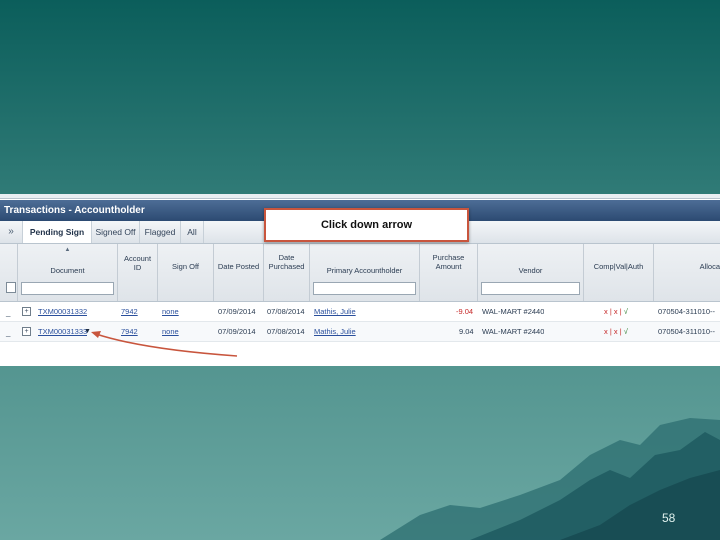 This screenshot has width=720, height=540. Describe the element at coordinates (360, 196) in the screenshot. I see `window-top-border` at that location.